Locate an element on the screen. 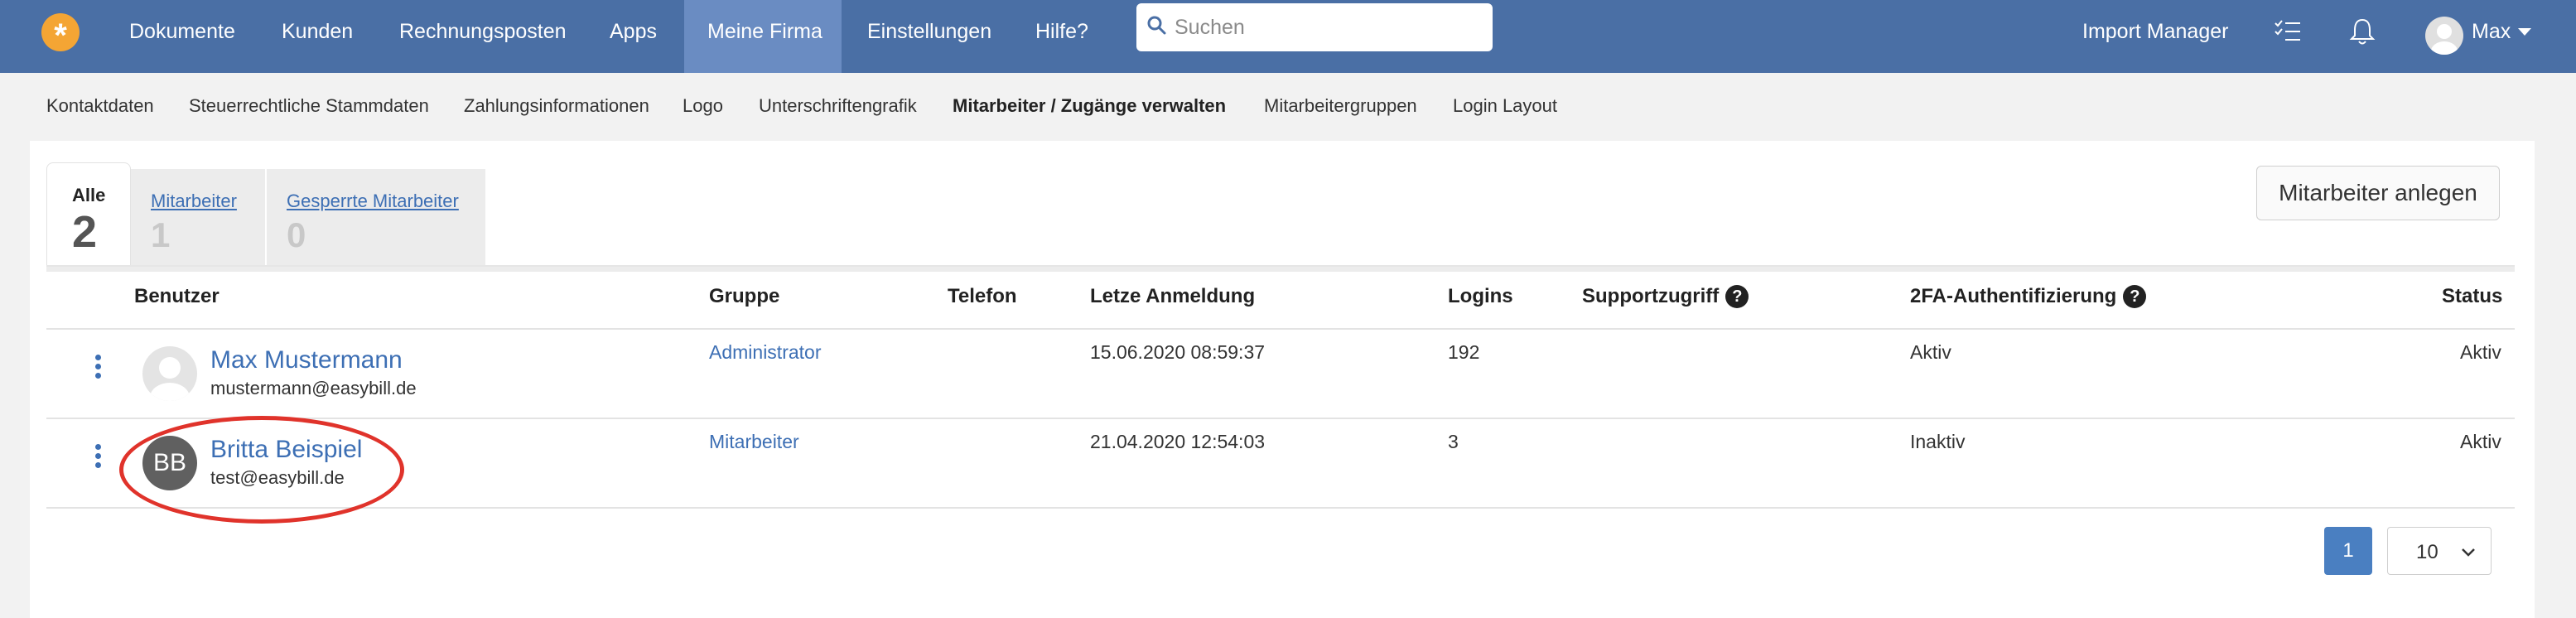 This screenshot has height=618, width=2576. user-name-link: Max Mustermann is located at coordinates (307, 360).